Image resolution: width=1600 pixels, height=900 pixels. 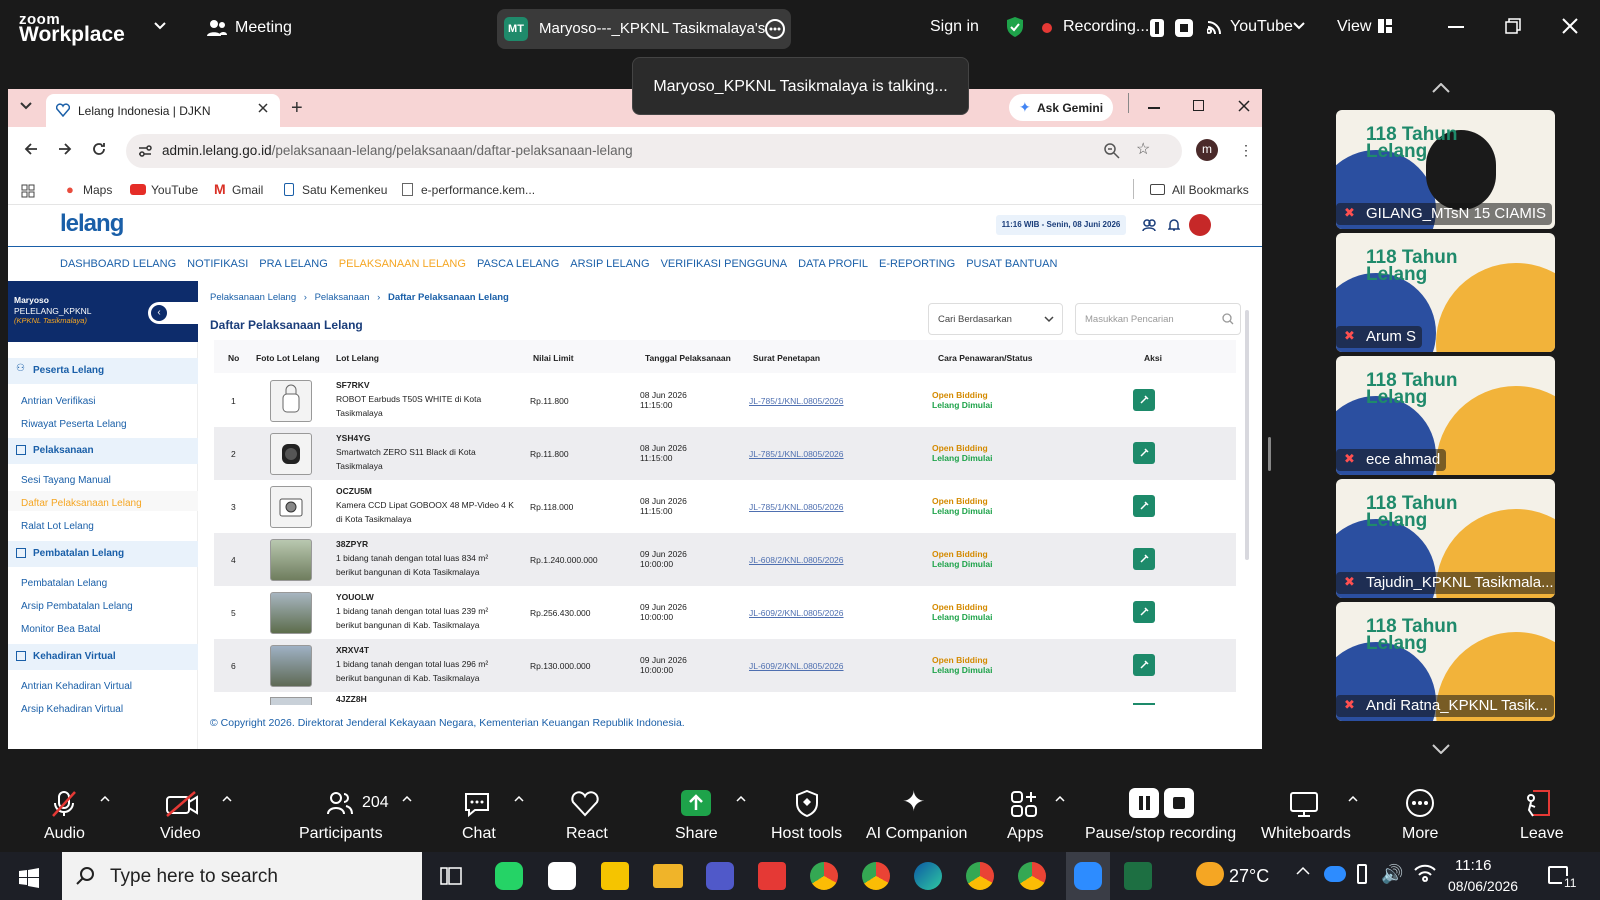 What do you see at coordinates (293, 264) in the screenshot?
I see `menu-pra-lelang: PRA LELANG` at bounding box center [293, 264].